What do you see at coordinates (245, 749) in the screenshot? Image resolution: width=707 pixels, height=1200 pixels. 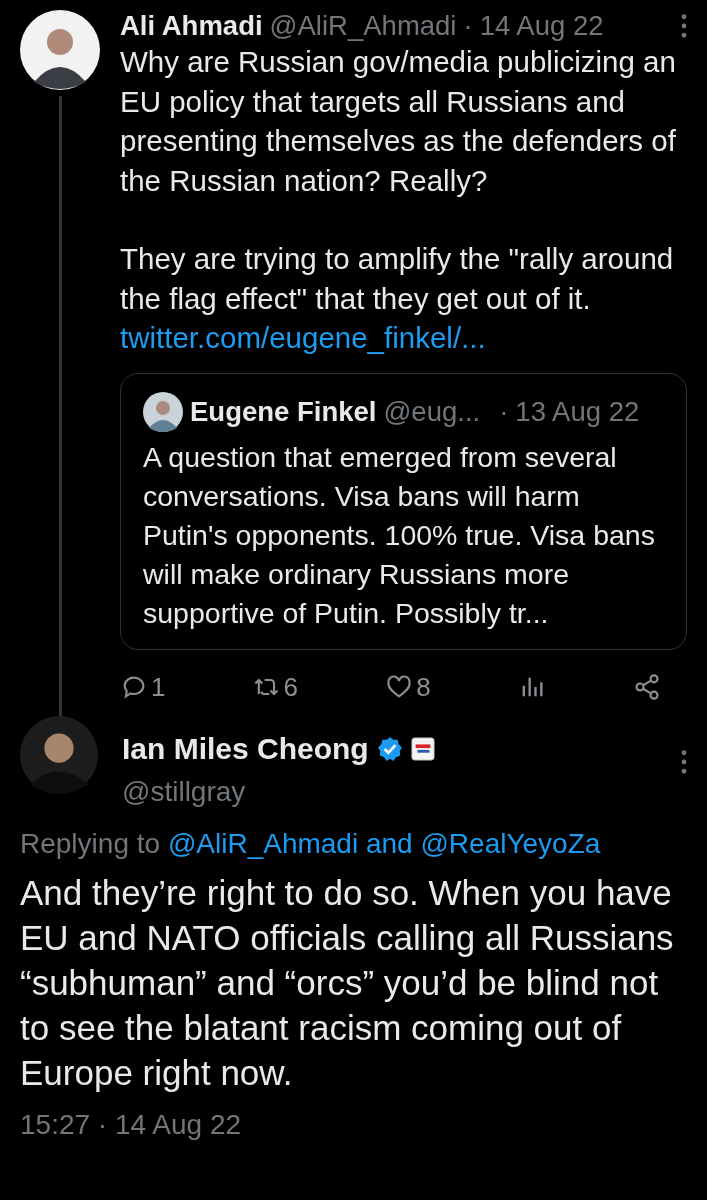 I see `author-name: Ian Miles Cheong` at bounding box center [245, 749].